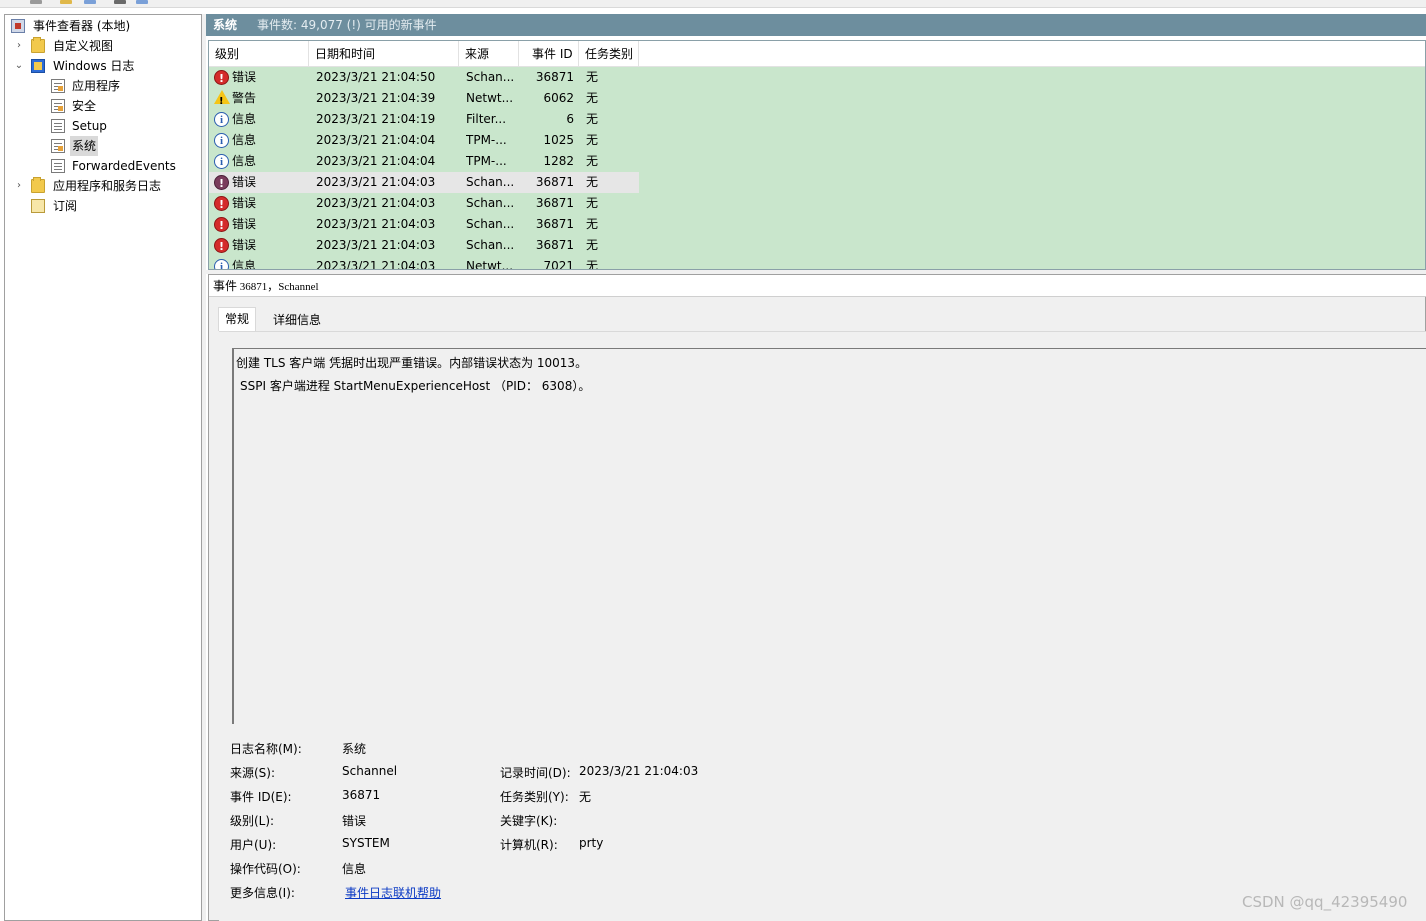 The height and width of the screenshot is (921, 1426). I want to click on subscription-icon, so click(38, 206).